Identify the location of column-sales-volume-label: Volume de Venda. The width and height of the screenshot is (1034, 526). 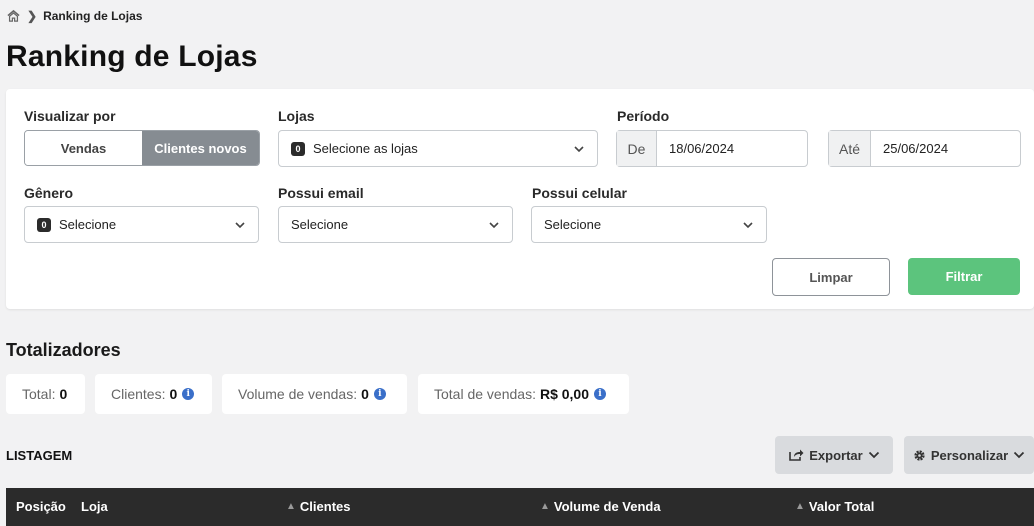
(607, 506).